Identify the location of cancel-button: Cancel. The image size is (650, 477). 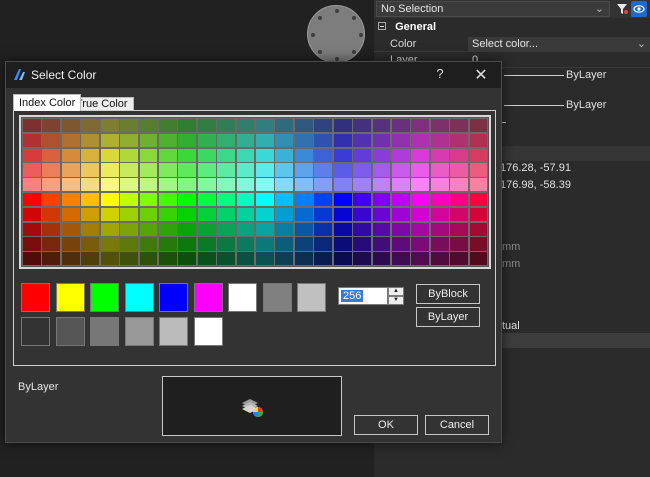
(457, 425).